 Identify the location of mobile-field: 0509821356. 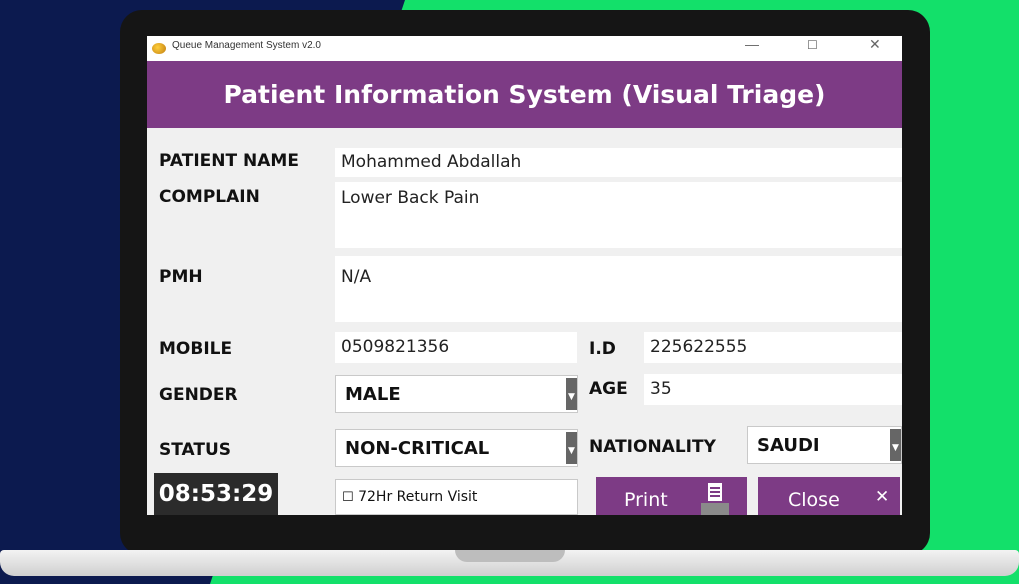
(456, 347).